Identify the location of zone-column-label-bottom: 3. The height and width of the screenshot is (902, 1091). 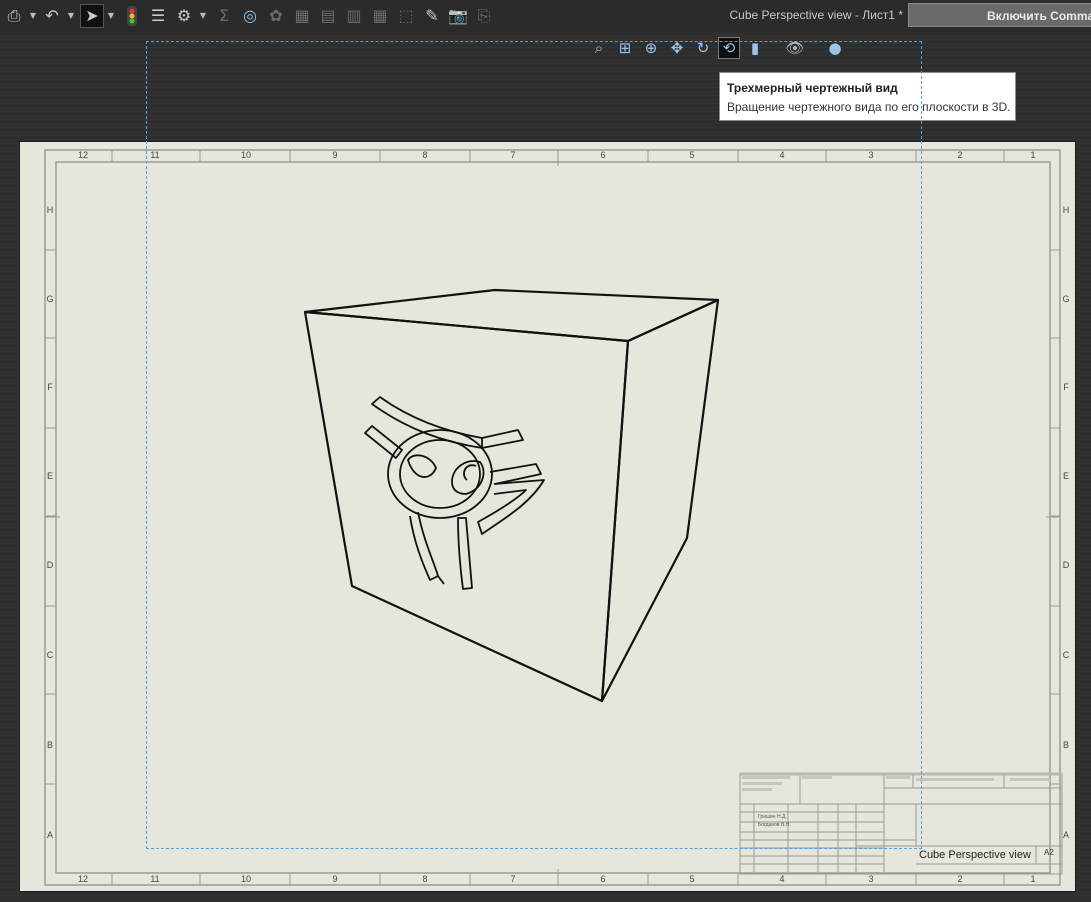
(871, 879).